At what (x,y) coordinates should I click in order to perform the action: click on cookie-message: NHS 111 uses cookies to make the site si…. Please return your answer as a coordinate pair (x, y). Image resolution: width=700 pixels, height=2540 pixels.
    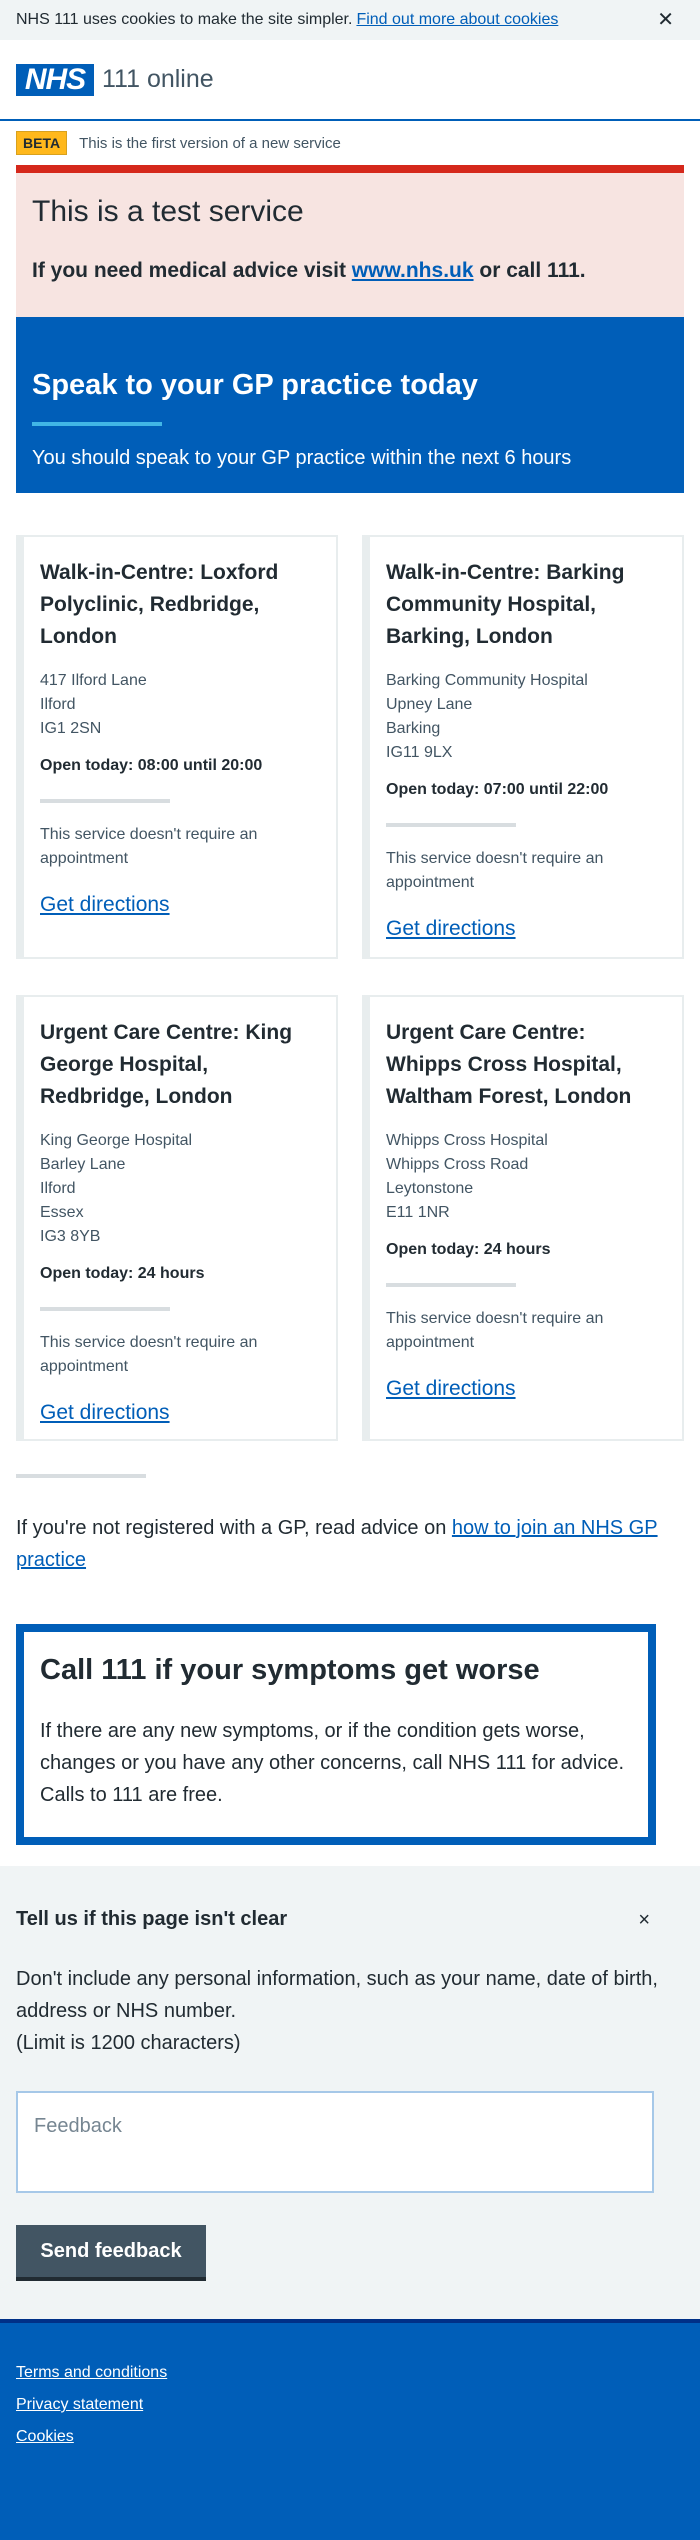
    Looking at the image, I should click on (287, 20).